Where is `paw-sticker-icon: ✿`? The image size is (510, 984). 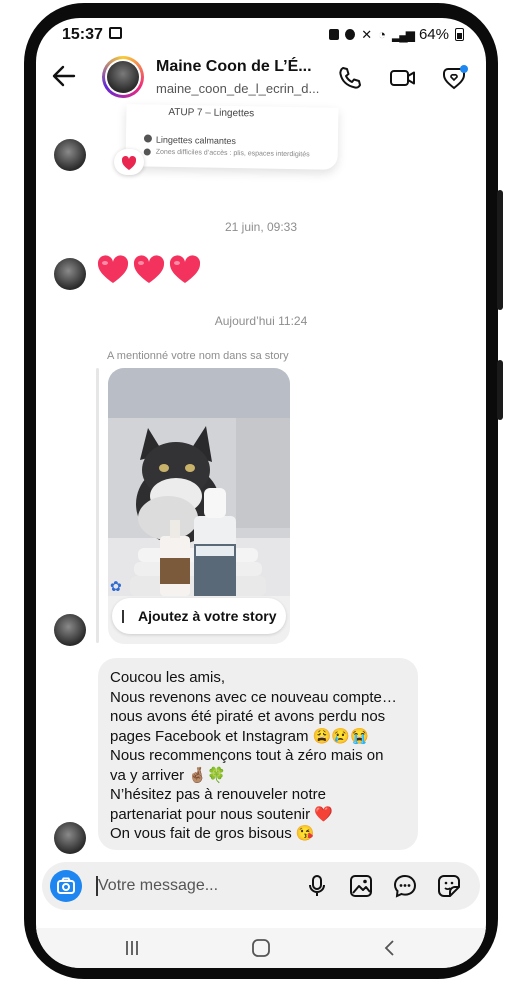
paw-sticker-icon: ✿ is located at coordinates (116, 586).